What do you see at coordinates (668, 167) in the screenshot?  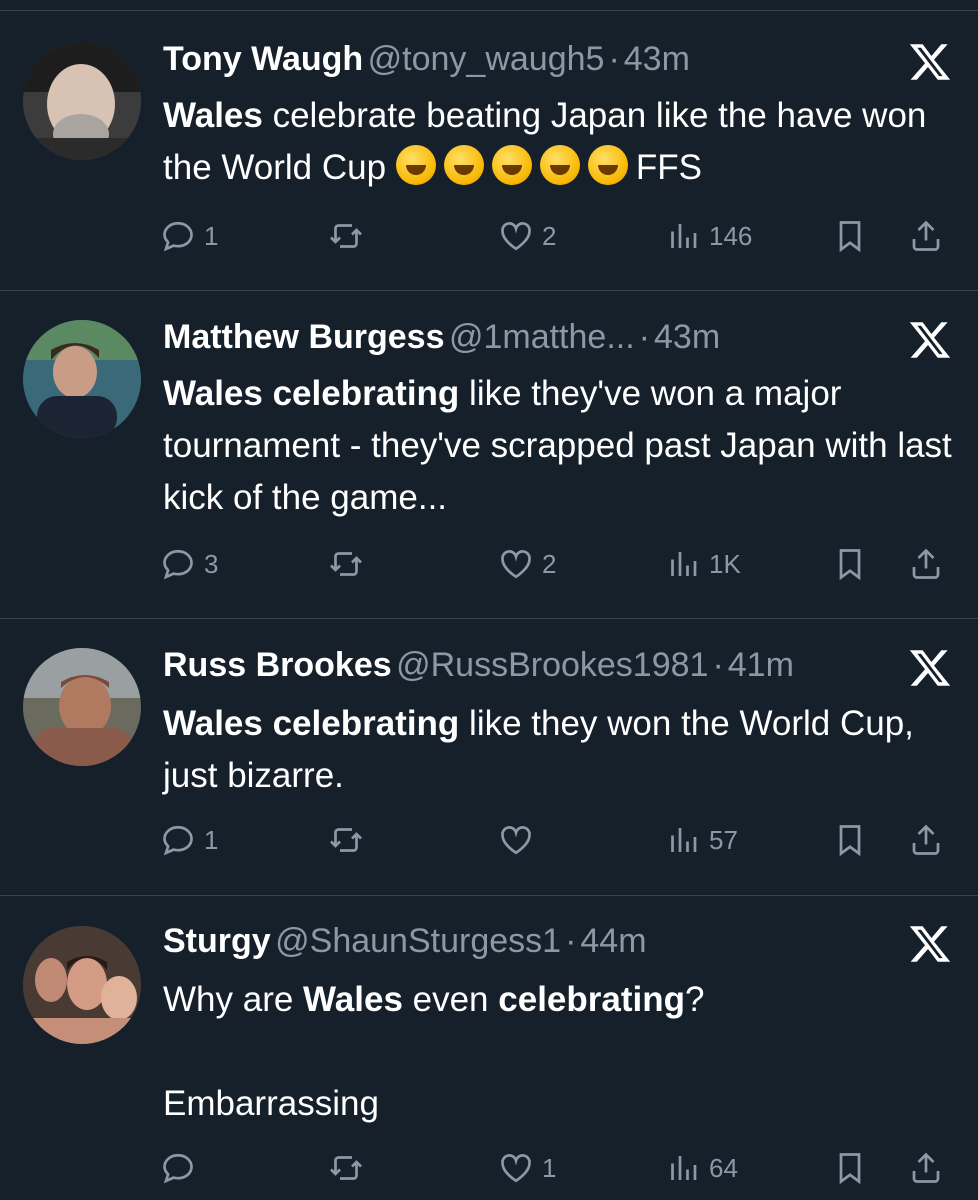 I see `text-segment: FFS` at bounding box center [668, 167].